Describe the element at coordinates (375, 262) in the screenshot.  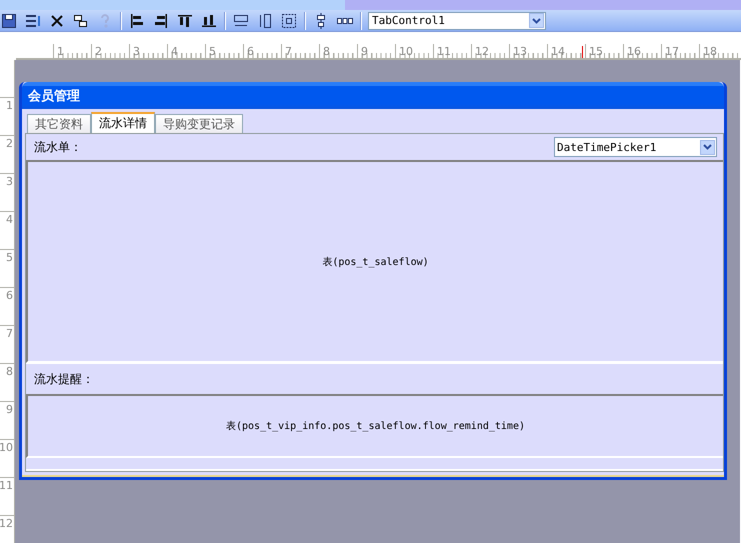
I see `grid-caption: 表(pos_t_saleflow)` at that location.